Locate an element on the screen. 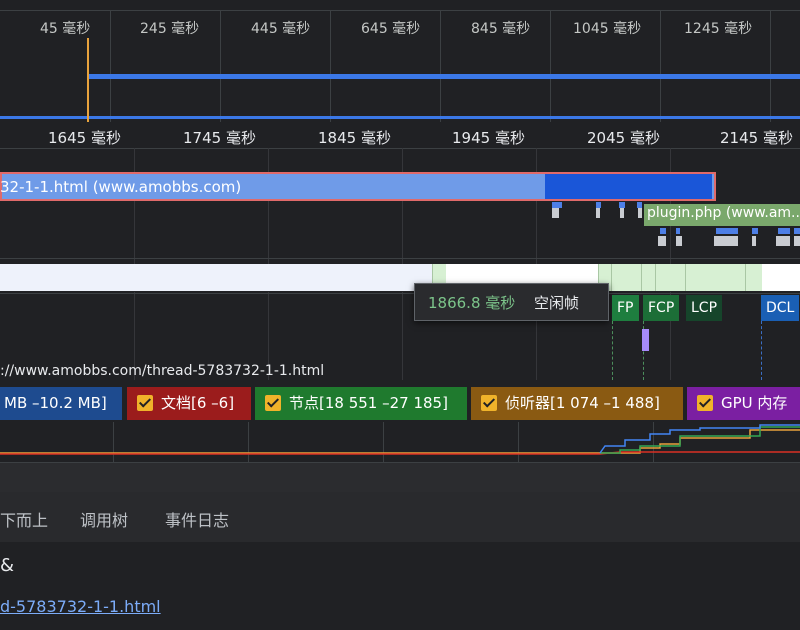  network-request-download-segment is located at coordinates (628, 186).